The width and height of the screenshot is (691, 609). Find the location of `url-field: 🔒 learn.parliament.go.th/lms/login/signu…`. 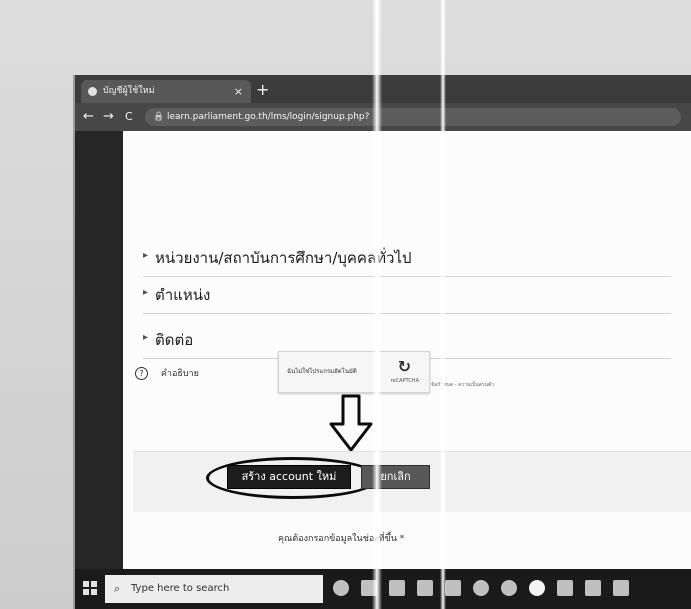

url-field: 🔒 learn.parliament.go.th/lms/login/signu… is located at coordinates (413, 117).